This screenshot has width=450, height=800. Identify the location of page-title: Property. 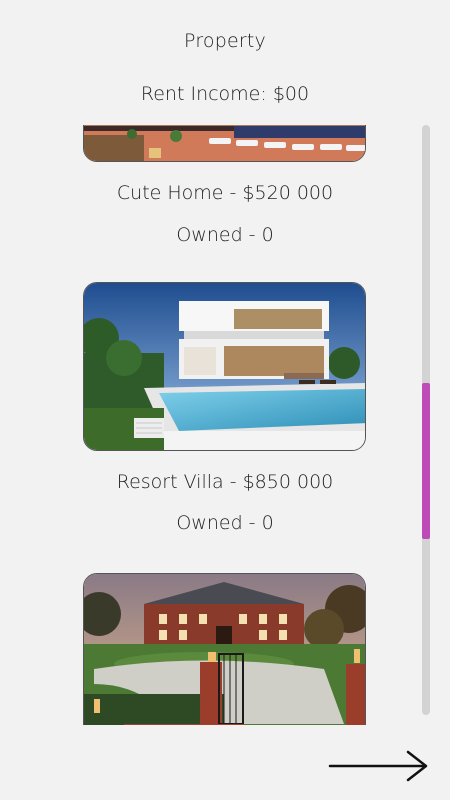
(225, 41).